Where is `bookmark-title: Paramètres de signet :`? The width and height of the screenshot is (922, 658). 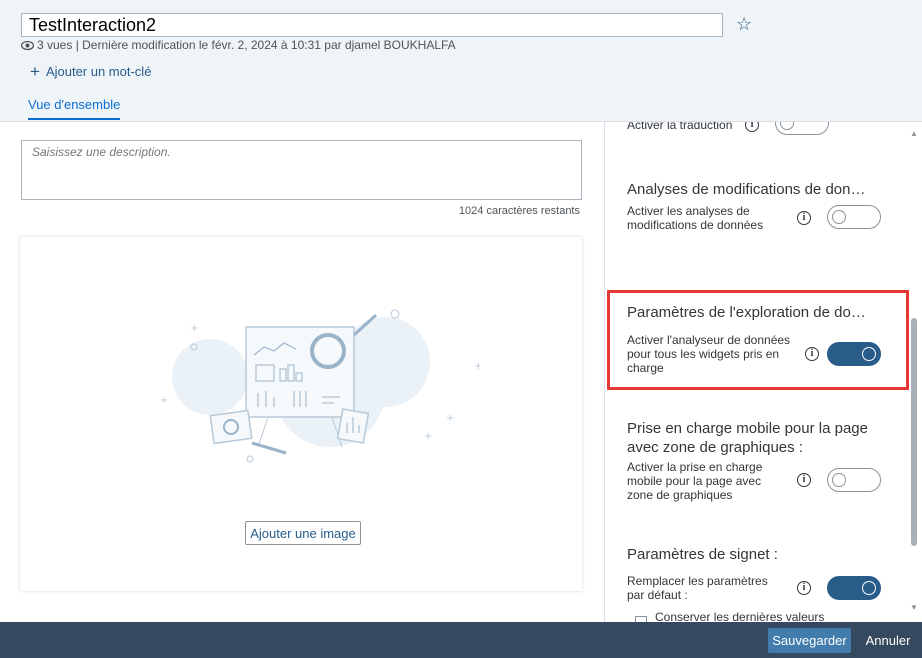 bookmark-title: Paramètres de signet : is located at coordinates (702, 554).